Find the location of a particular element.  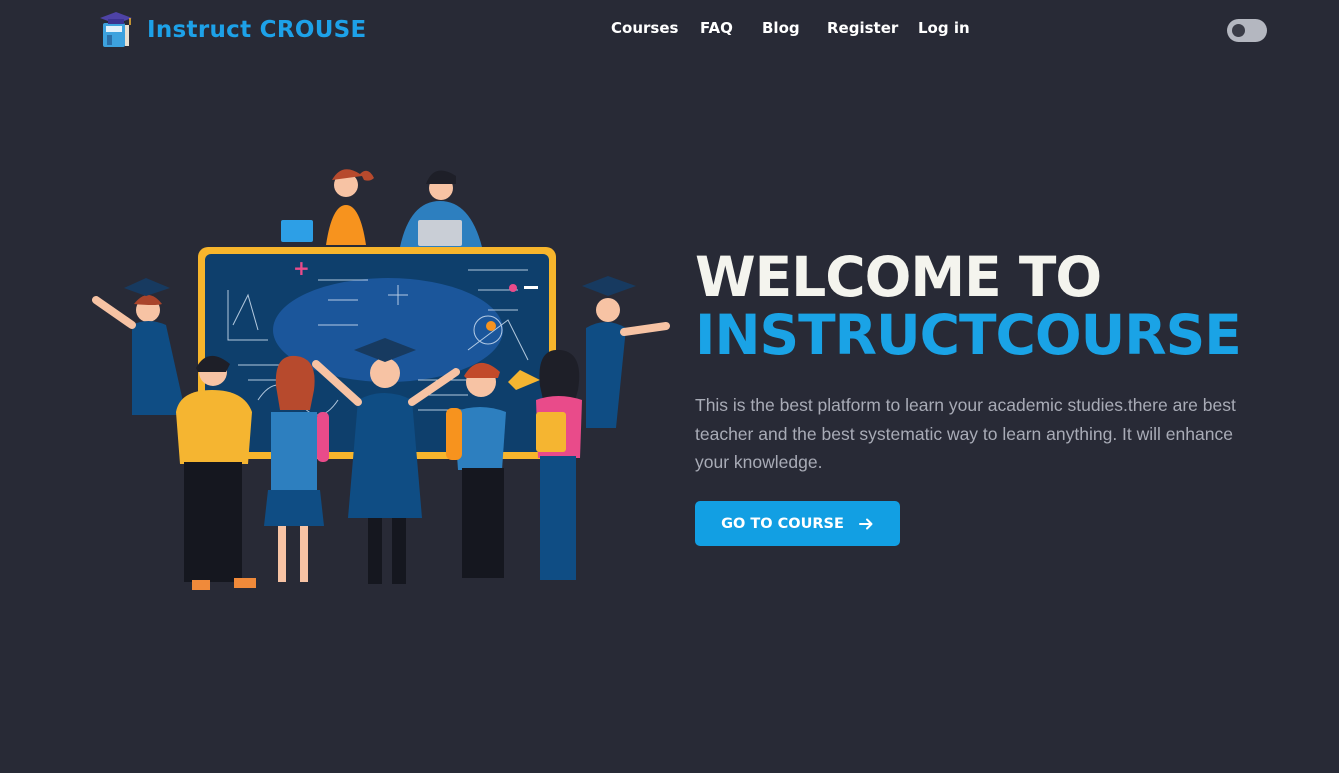

nav-link-courses: Courses is located at coordinates (644, 28).